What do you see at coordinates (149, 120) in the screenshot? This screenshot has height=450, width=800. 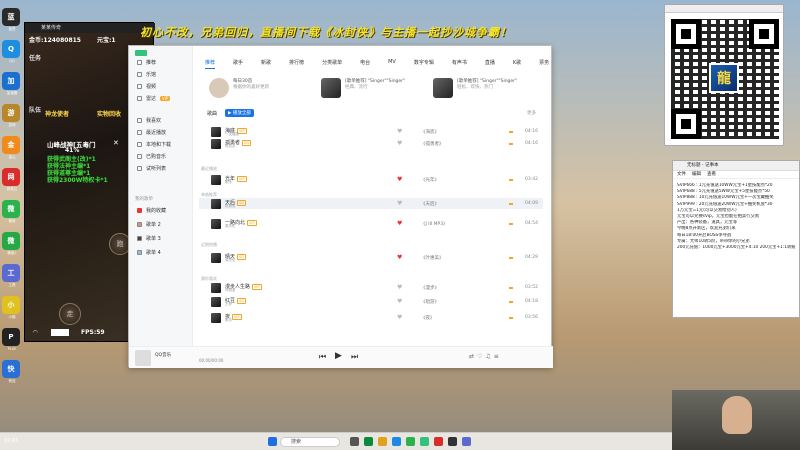 I see `sidebar-item-liked: 我喜欢` at bounding box center [149, 120].